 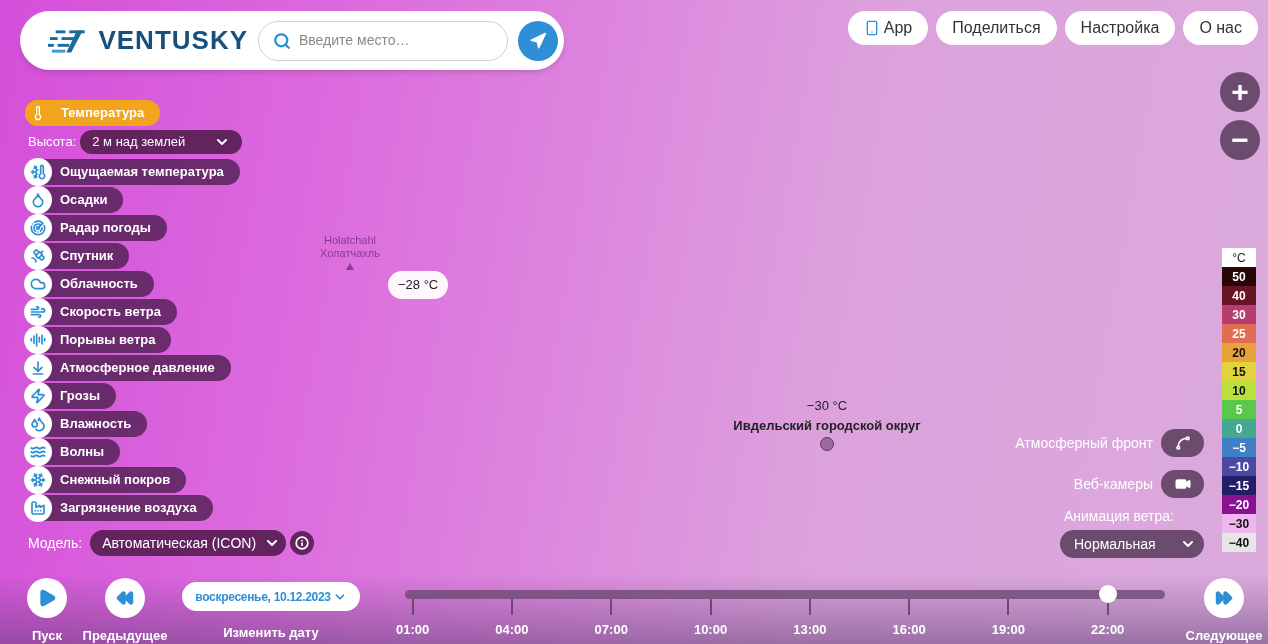 What do you see at coordinates (710, 630) in the screenshot?
I see `time-tick-label: 10:00` at bounding box center [710, 630].